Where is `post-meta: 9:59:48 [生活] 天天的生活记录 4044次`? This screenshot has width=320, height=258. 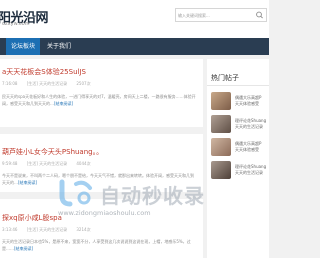
post-meta: 9:59:48 [生活] 天天的生活记录 4044次 is located at coordinates (50, 164).